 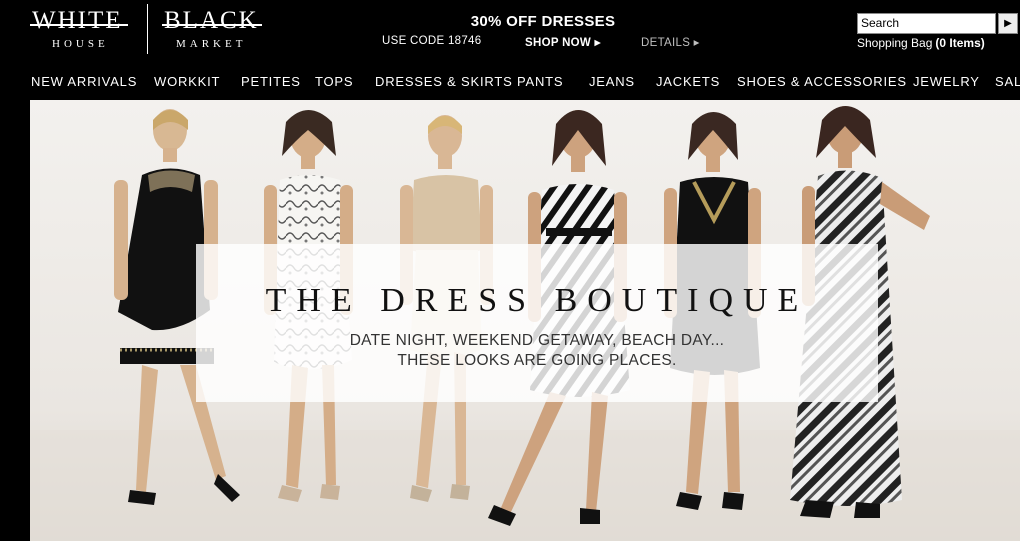 I want to click on nav-item-new-arrivals: NEW ARRIVALS, so click(x=84, y=81).